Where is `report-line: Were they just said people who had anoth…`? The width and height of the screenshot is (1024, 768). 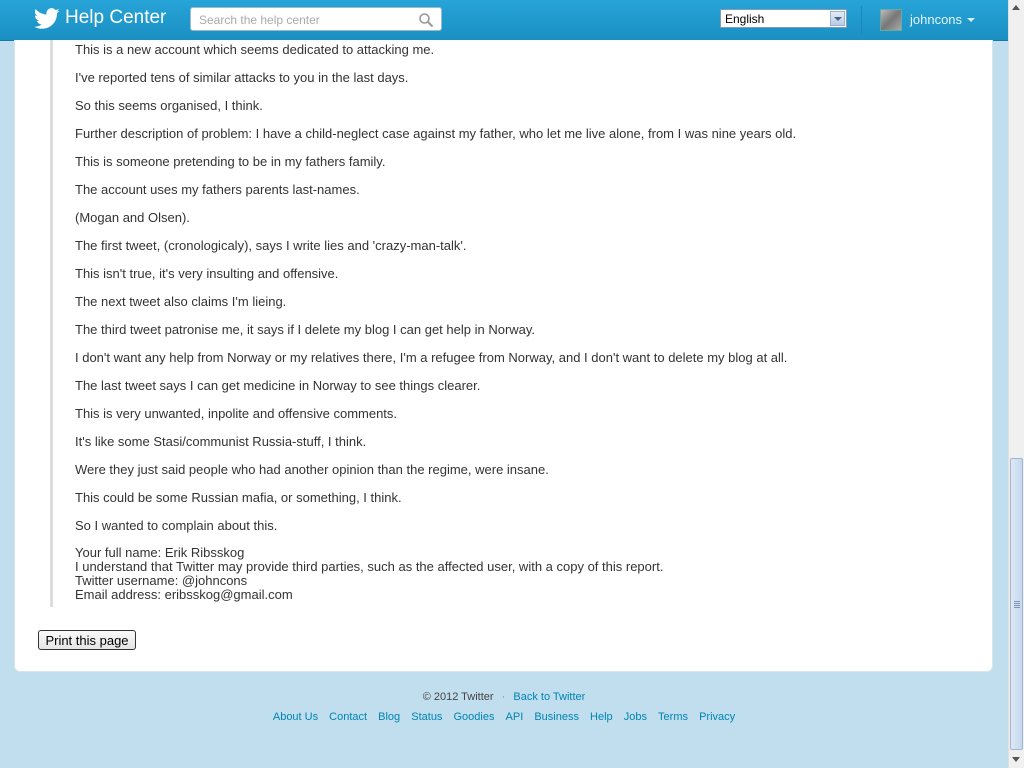
report-line: Were they just said people who had anoth… is located at coordinates (312, 469).